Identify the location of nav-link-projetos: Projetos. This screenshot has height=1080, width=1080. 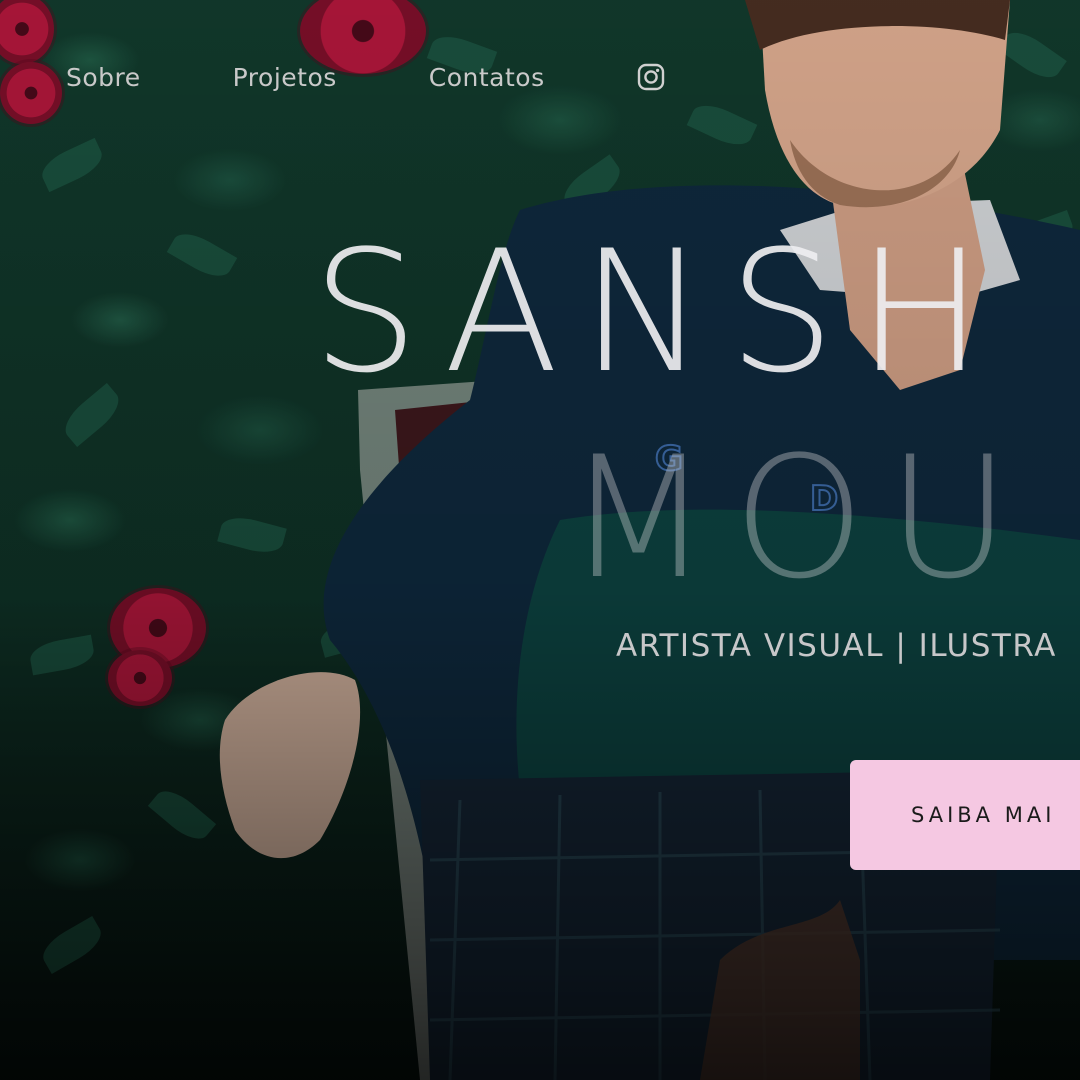
(285, 77).